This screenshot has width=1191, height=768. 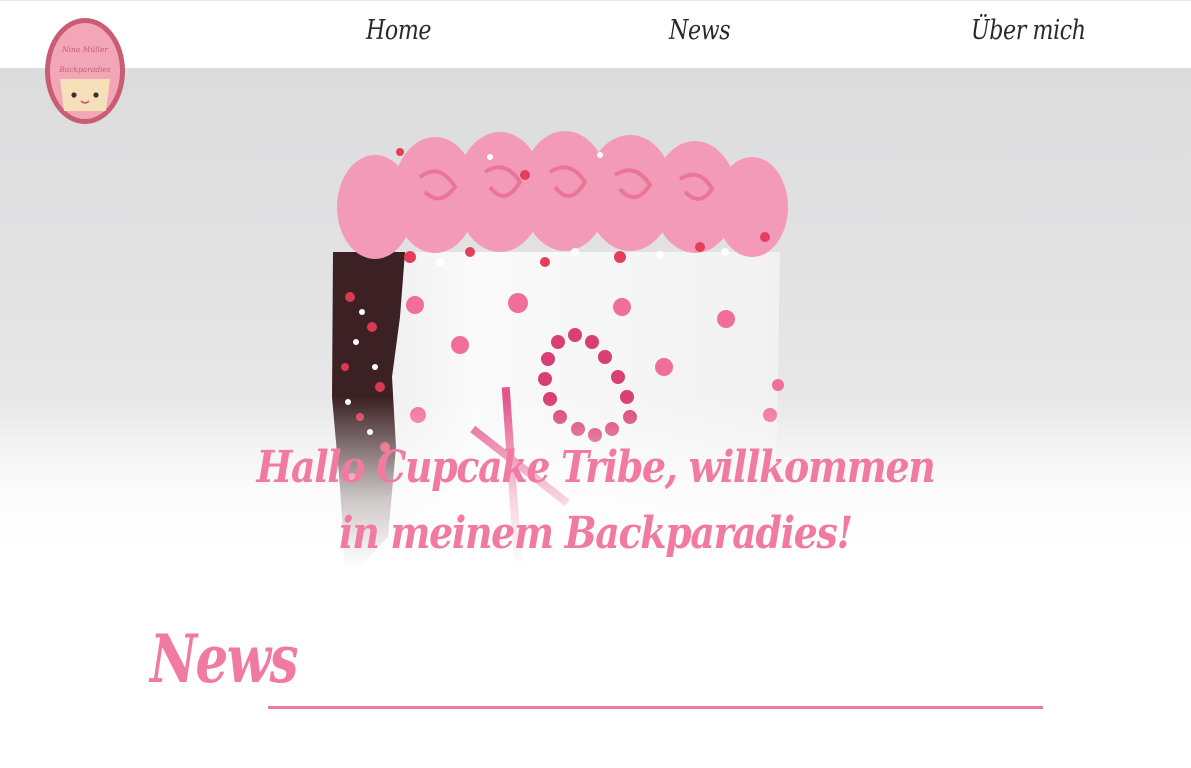 What do you see at coordinates (596, 467) in the screenshot?
I see `hero-title-line1: Hallo Cupcake Tribe, willkommen` at bounding box center [596, 467].